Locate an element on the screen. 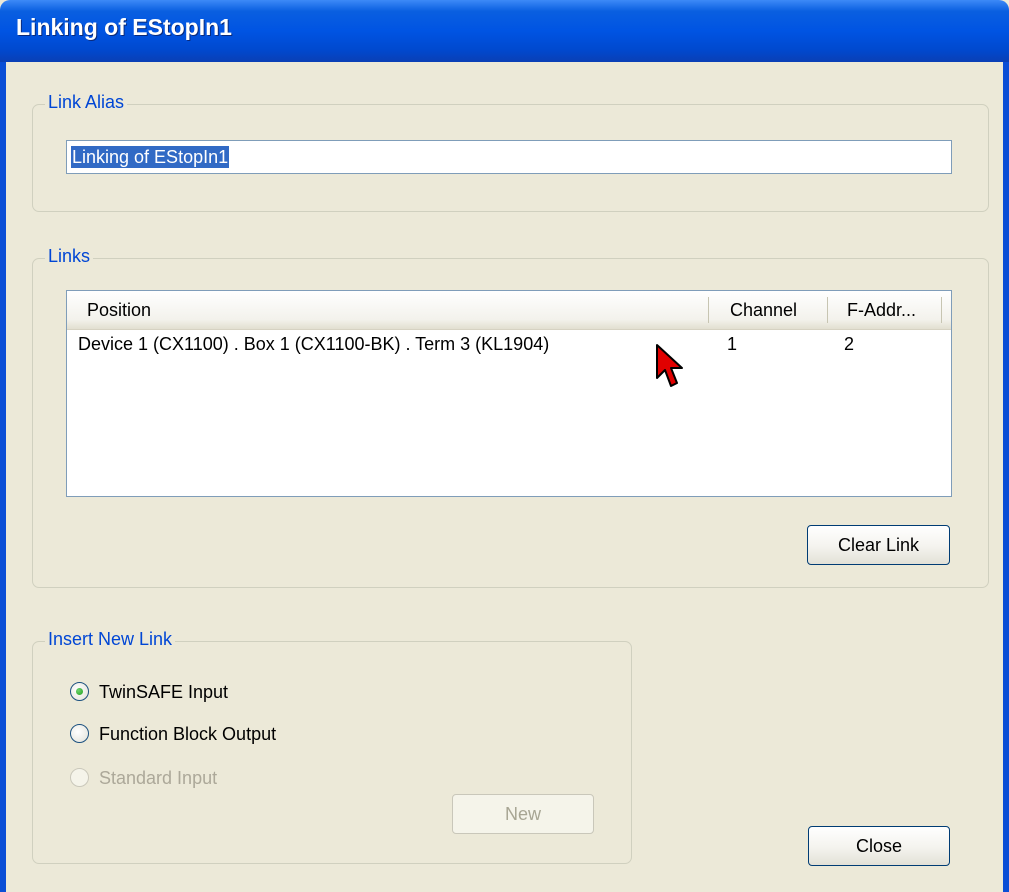 The width and height of the screenshot is (1009, 892). column-header-channel: Channel is located at coordinates (763, 310).